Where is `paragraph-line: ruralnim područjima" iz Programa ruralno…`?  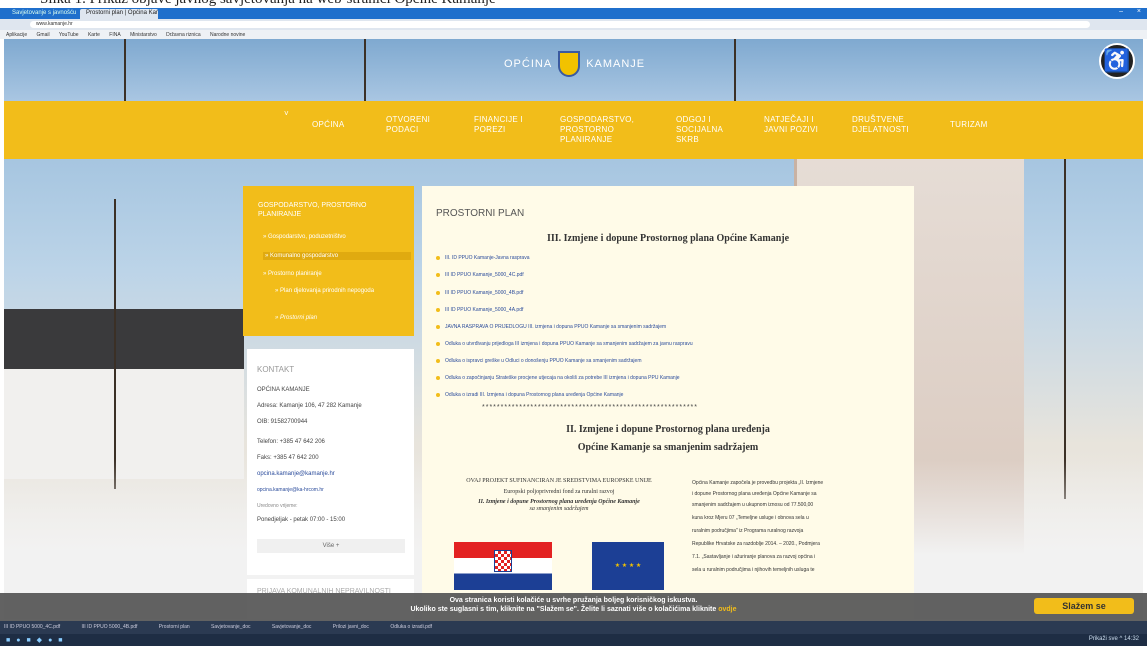
paragraph-line: ruralnim područjima" iz Programa ruralno… is located at coordinates (748, 531).